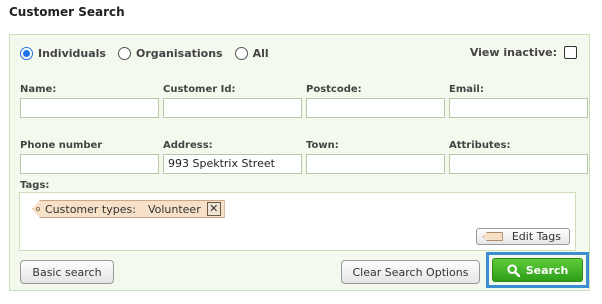  What do you see at coordinates (492, 236) in the screenshot?
I see `tag-icon` at bounding box center [492, 236].